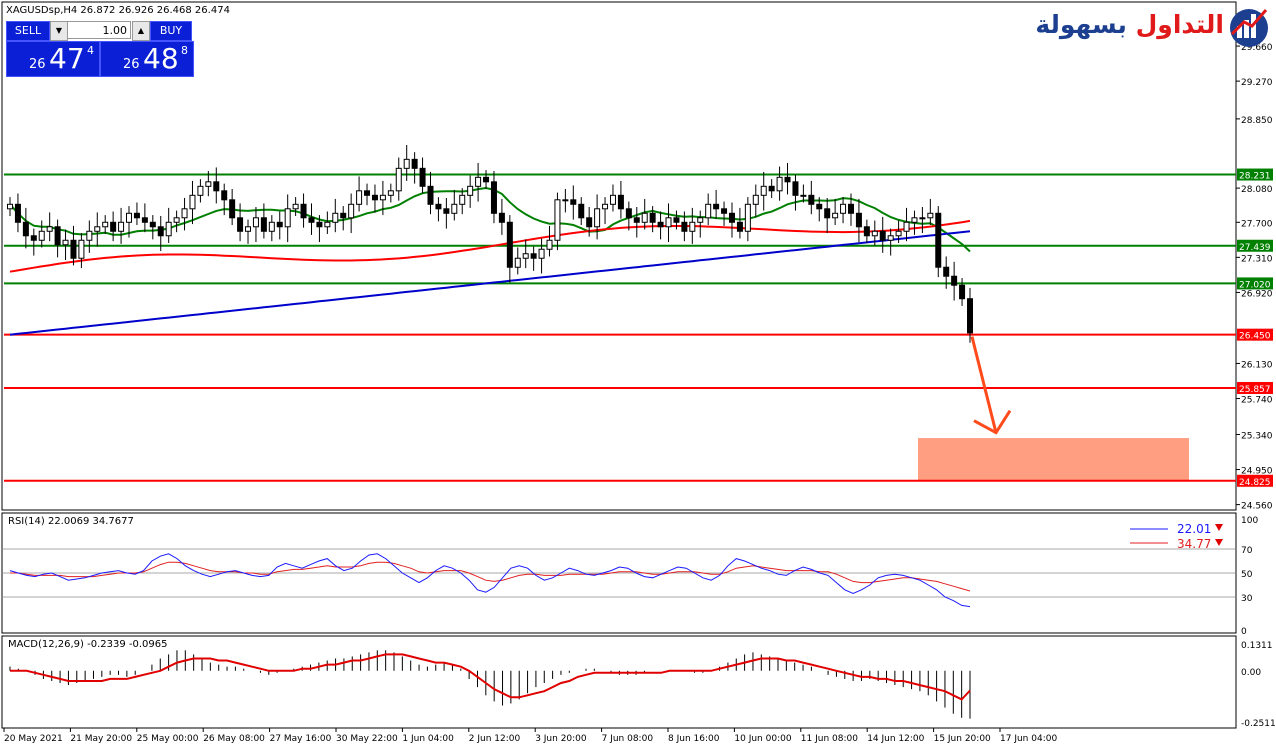  Describe the element at coordinates (638, 682) in the screenshot. I see `macd-pane: 0.1311 0.00 -0.2511` at that location.